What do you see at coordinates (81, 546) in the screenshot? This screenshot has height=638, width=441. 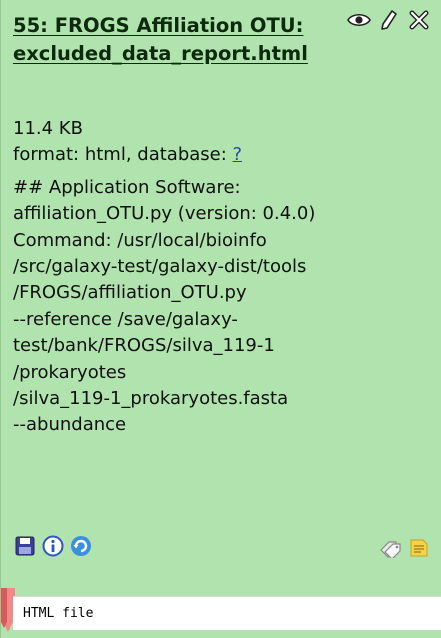 I see `rerun-icon` at bounding box center [81, 546].